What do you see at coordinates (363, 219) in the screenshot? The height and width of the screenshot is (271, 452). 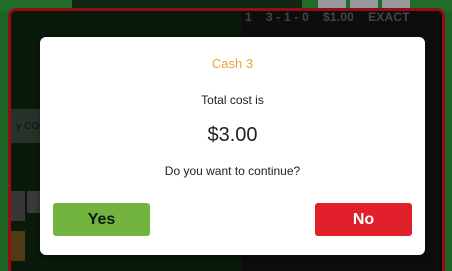 I see `no-button: No` at bounding box center [363, 219].